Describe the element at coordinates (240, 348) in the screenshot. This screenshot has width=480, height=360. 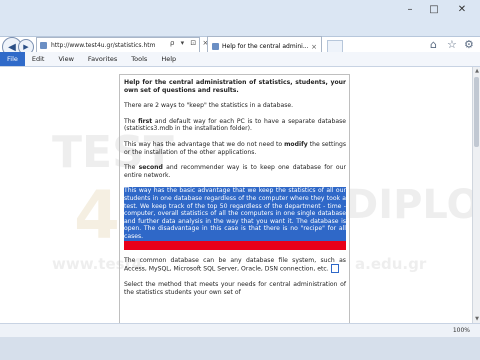
I see `taskbar` at that location.